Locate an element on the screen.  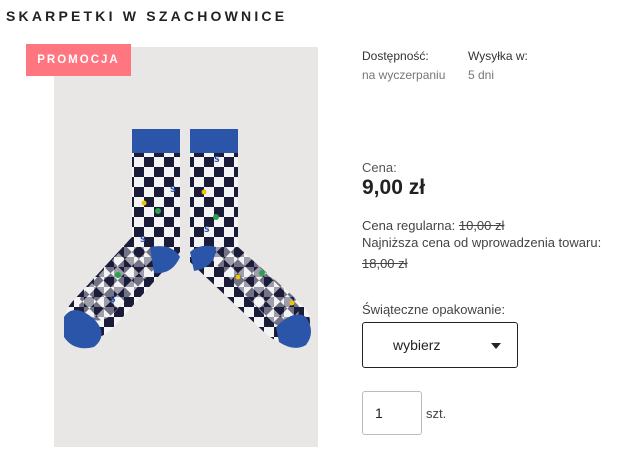
lowest-price-label: Najniższa cena od wprowadzenia towaru: is located at coordinates (482, 242).